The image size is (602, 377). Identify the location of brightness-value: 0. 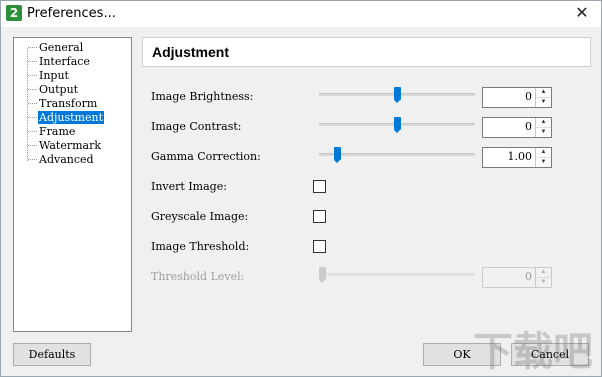
(528, 96).